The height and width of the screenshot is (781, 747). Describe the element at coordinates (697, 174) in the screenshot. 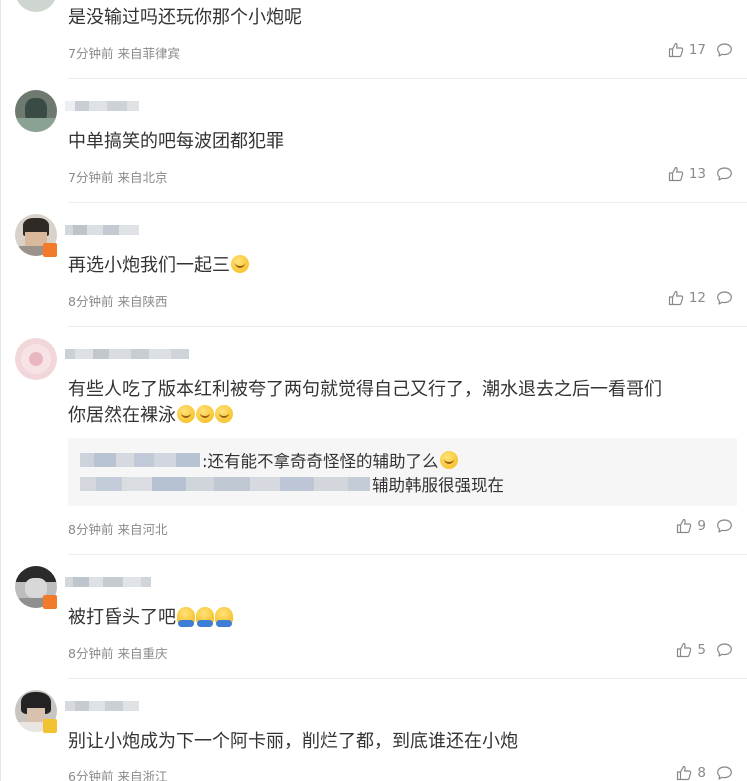

I see `like-count: 13` at that location.